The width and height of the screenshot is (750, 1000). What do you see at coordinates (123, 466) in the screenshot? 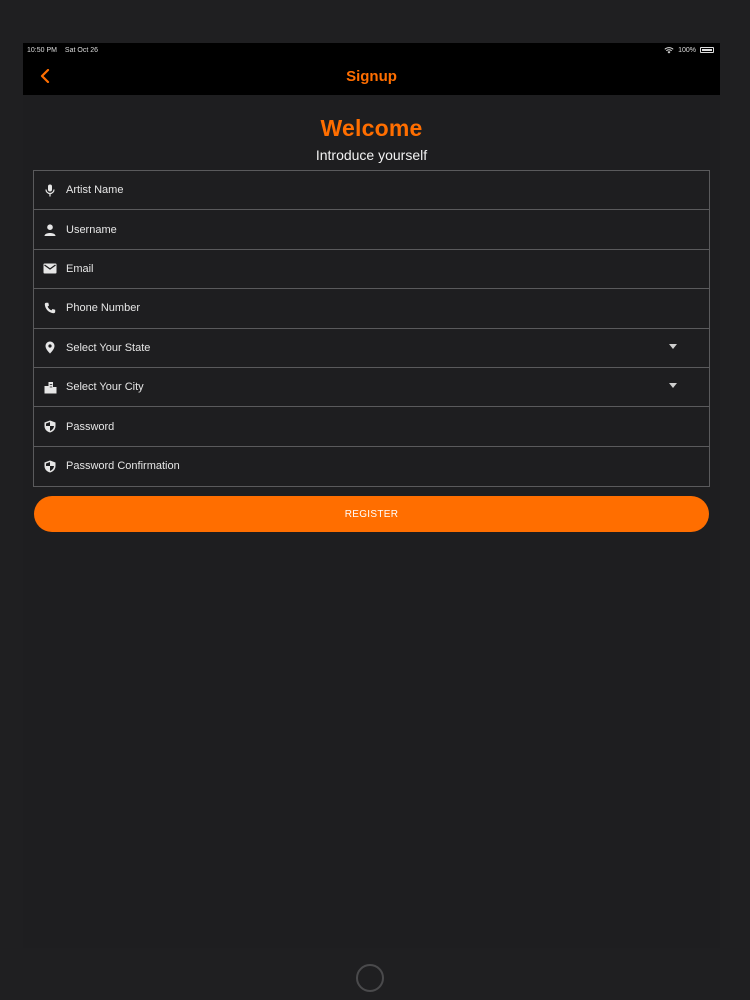
I see `password-confirmation-placeholder: Password Confirmation` at bounding box center [123, 466].